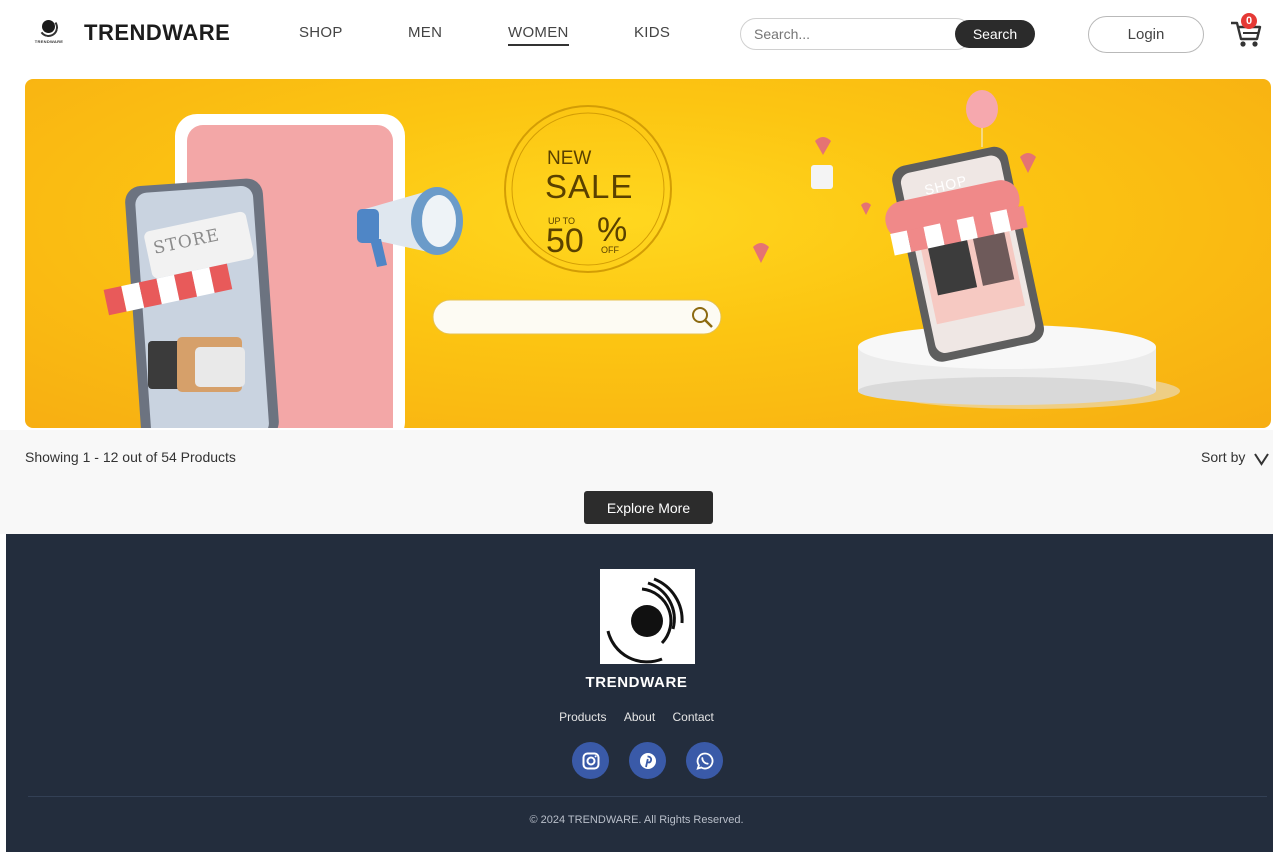 Image resolution: width=1273 pixels, height=852 pixels. I want to click on instagram-icon, so click(590, 760).